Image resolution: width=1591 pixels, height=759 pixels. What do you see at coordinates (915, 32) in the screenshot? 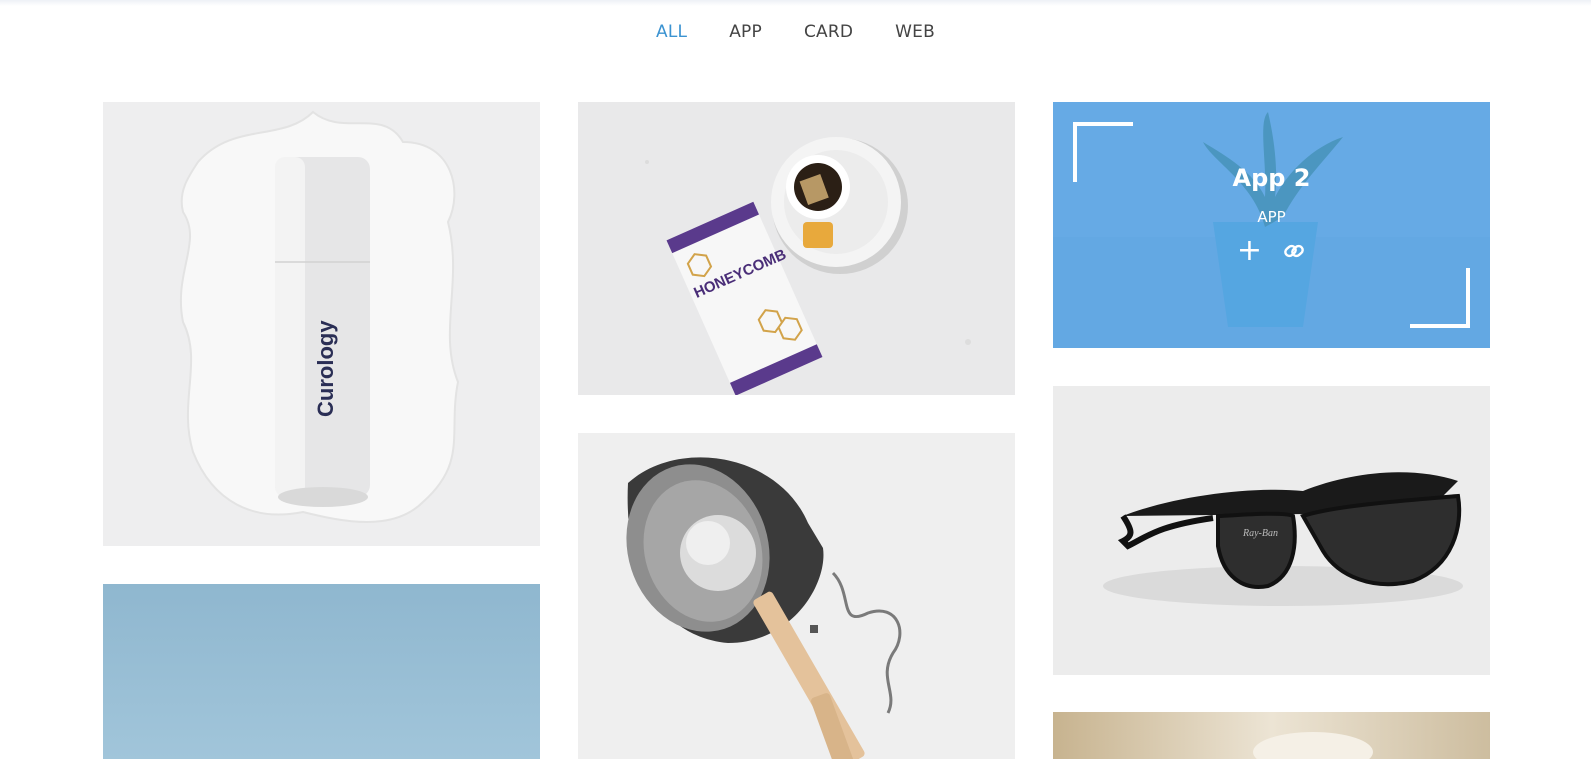
I see `filter-web: WEB` at bounding box center [915, 32].